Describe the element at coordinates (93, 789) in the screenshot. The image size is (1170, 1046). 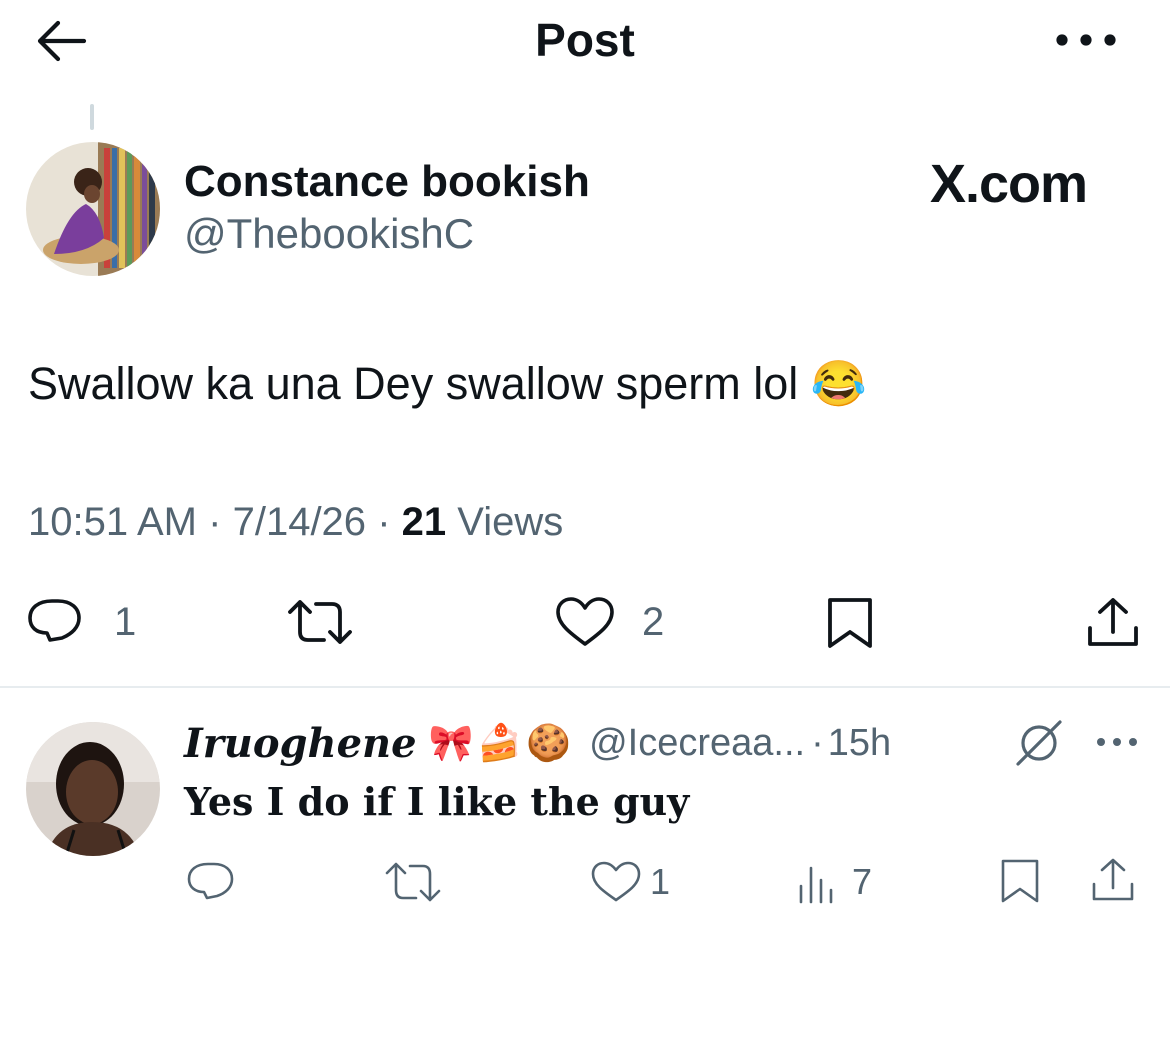
I see `reply-avatar` at that location.